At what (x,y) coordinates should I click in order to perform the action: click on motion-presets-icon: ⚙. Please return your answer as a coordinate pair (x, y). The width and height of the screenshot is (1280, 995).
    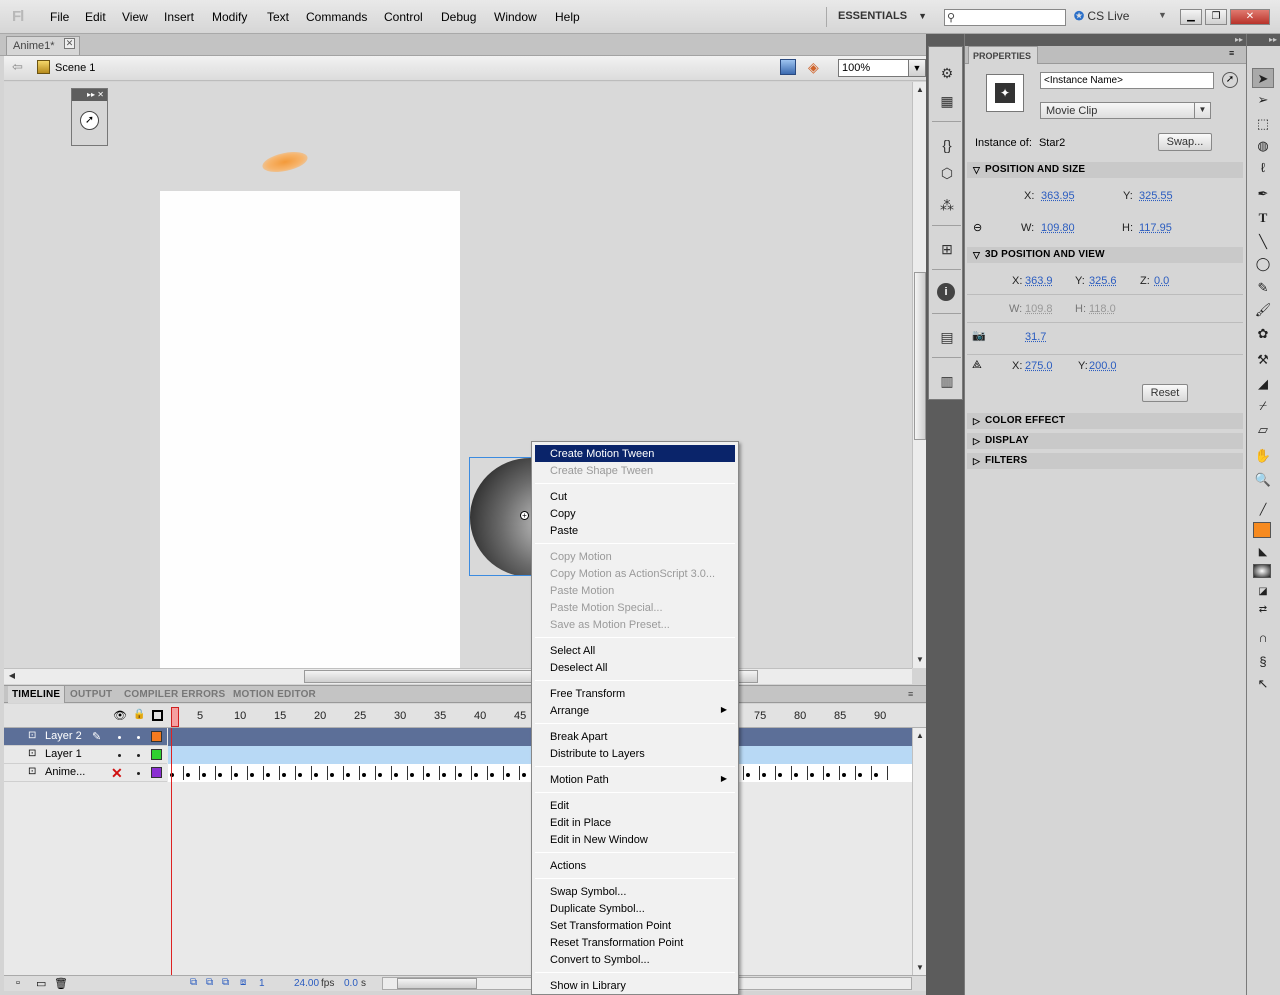
    Looking at the image, I should click on (947, 73).